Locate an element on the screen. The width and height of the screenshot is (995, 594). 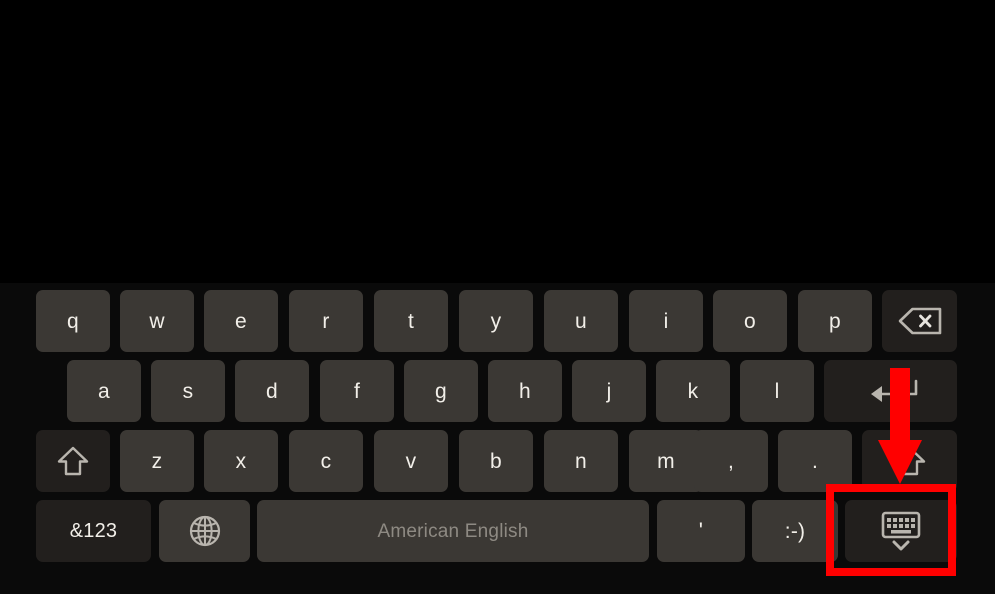
key-enter is located at coordinates (890, 391).